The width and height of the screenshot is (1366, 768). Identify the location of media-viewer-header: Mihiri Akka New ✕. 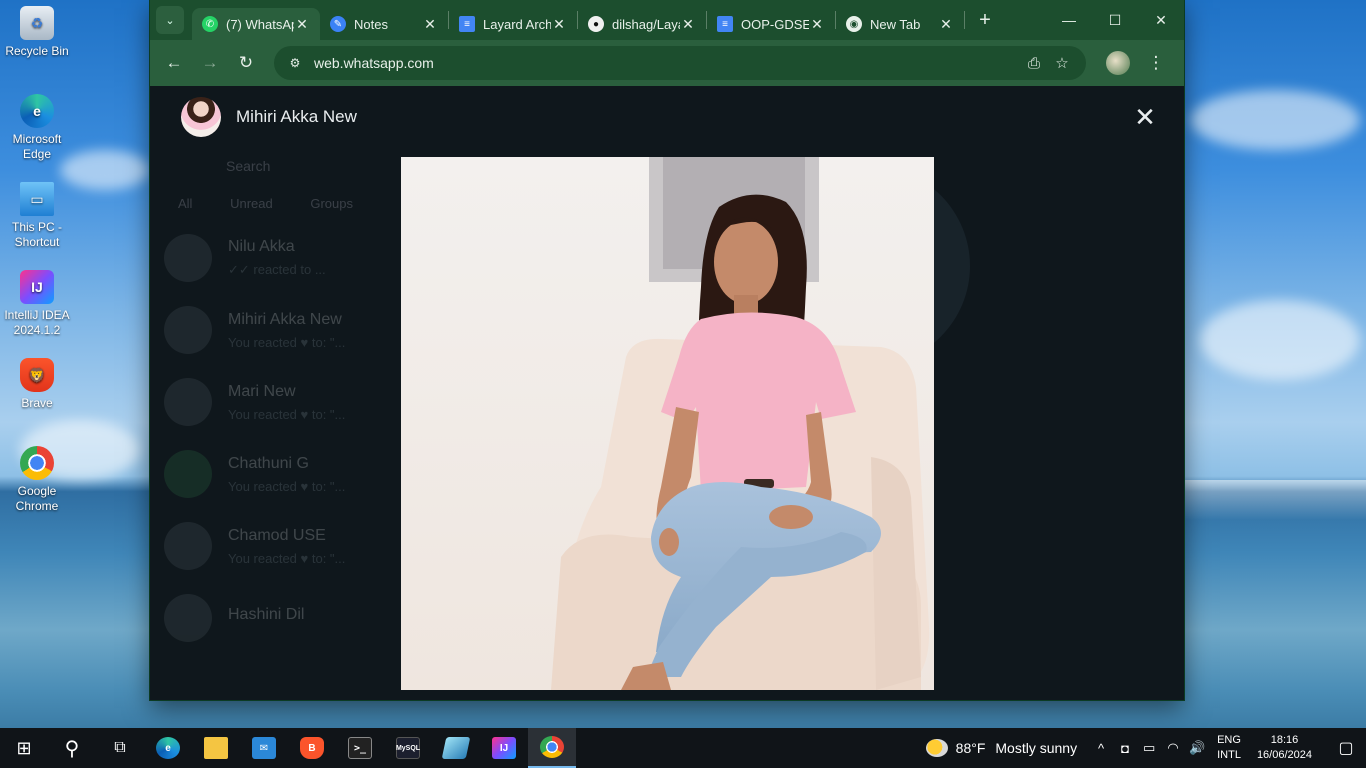
(667, 117).